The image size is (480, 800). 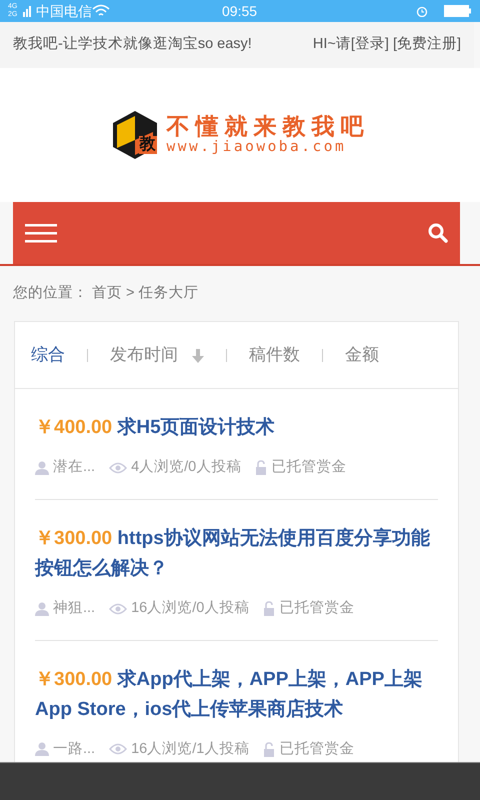 What do you see at coordinates (236, 428) in the screenshot?
I see `task-title: ￥400.00 求H5页面设计技术` at bounding box center [236, 428].